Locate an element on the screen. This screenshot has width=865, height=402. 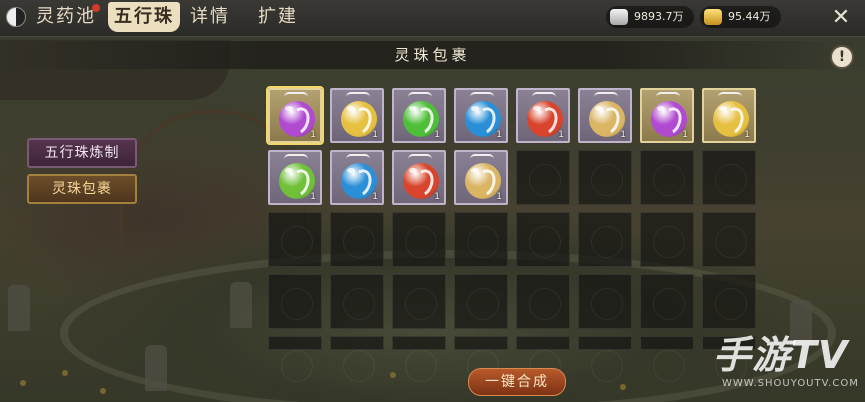
tab-label: 扩建 is located at coordinates (278, 16).